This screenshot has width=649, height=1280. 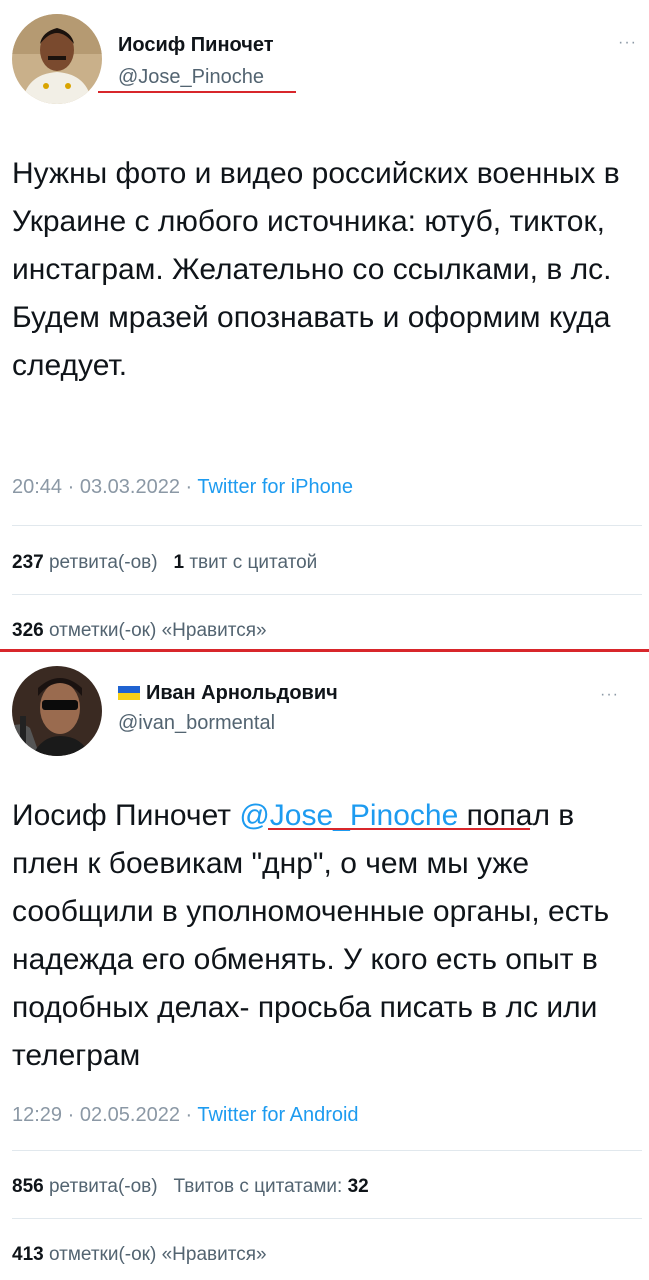 I want to click on tweet-source: Twitter for iPhone, so click(x=275, y=487).